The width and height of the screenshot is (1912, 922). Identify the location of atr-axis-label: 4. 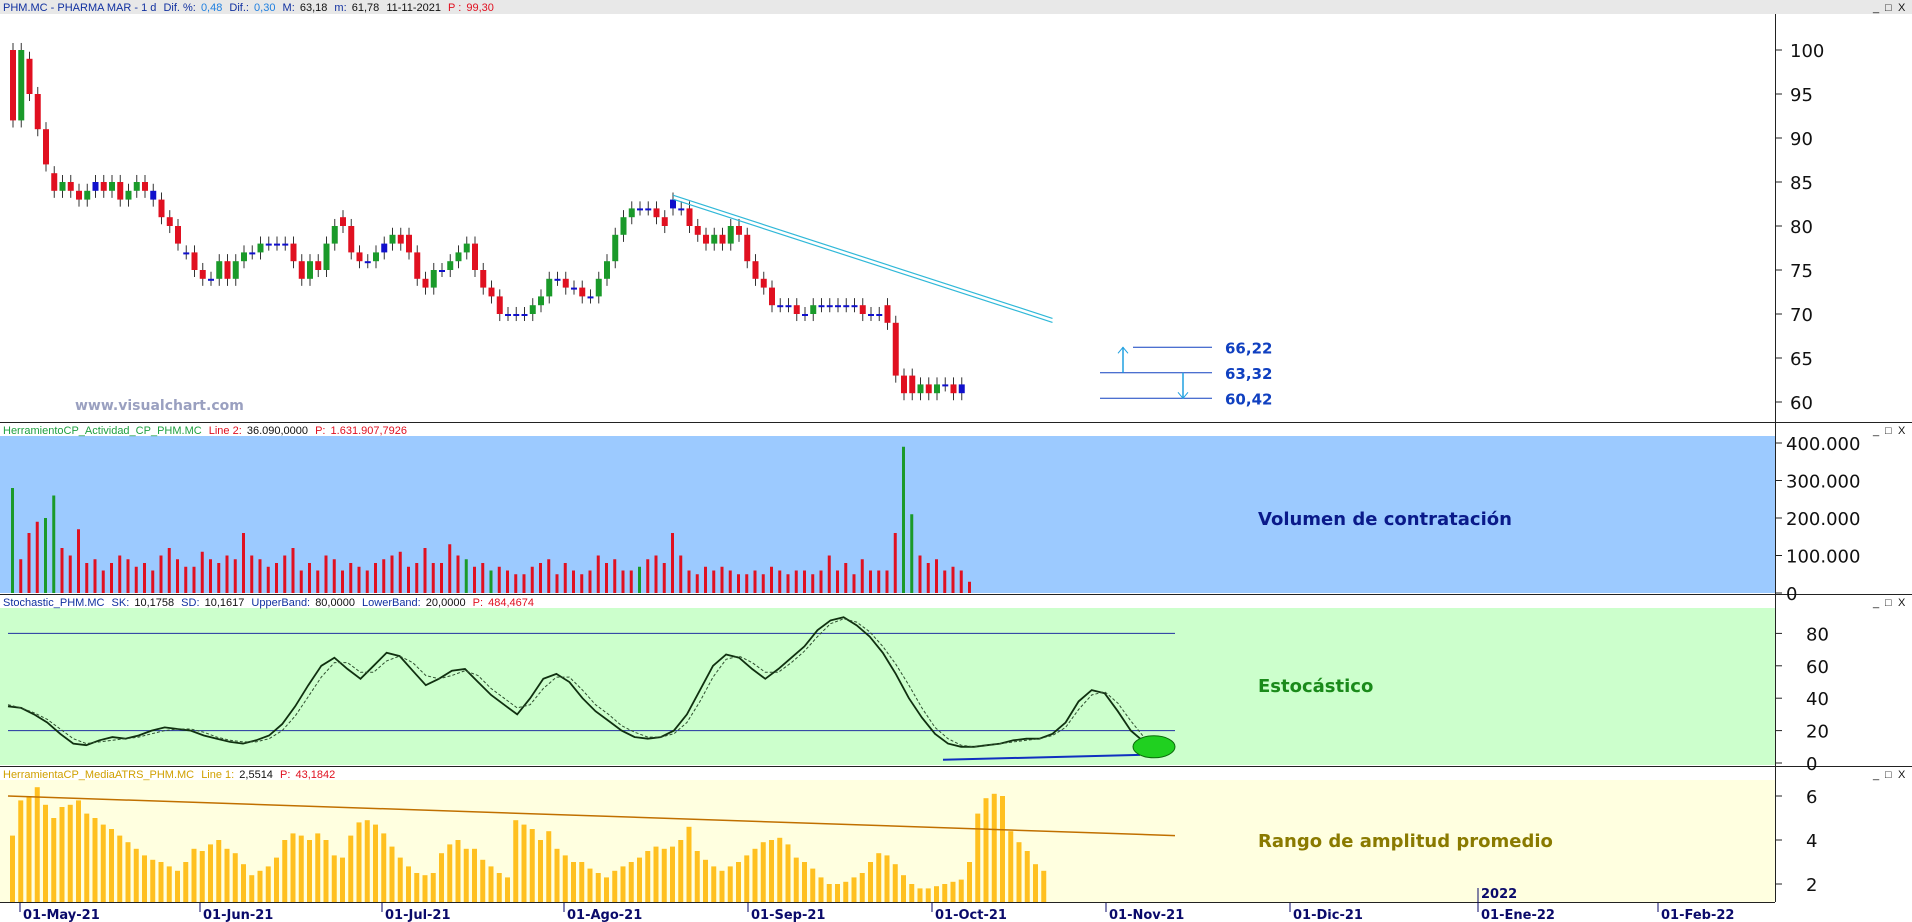
(1811, 841).